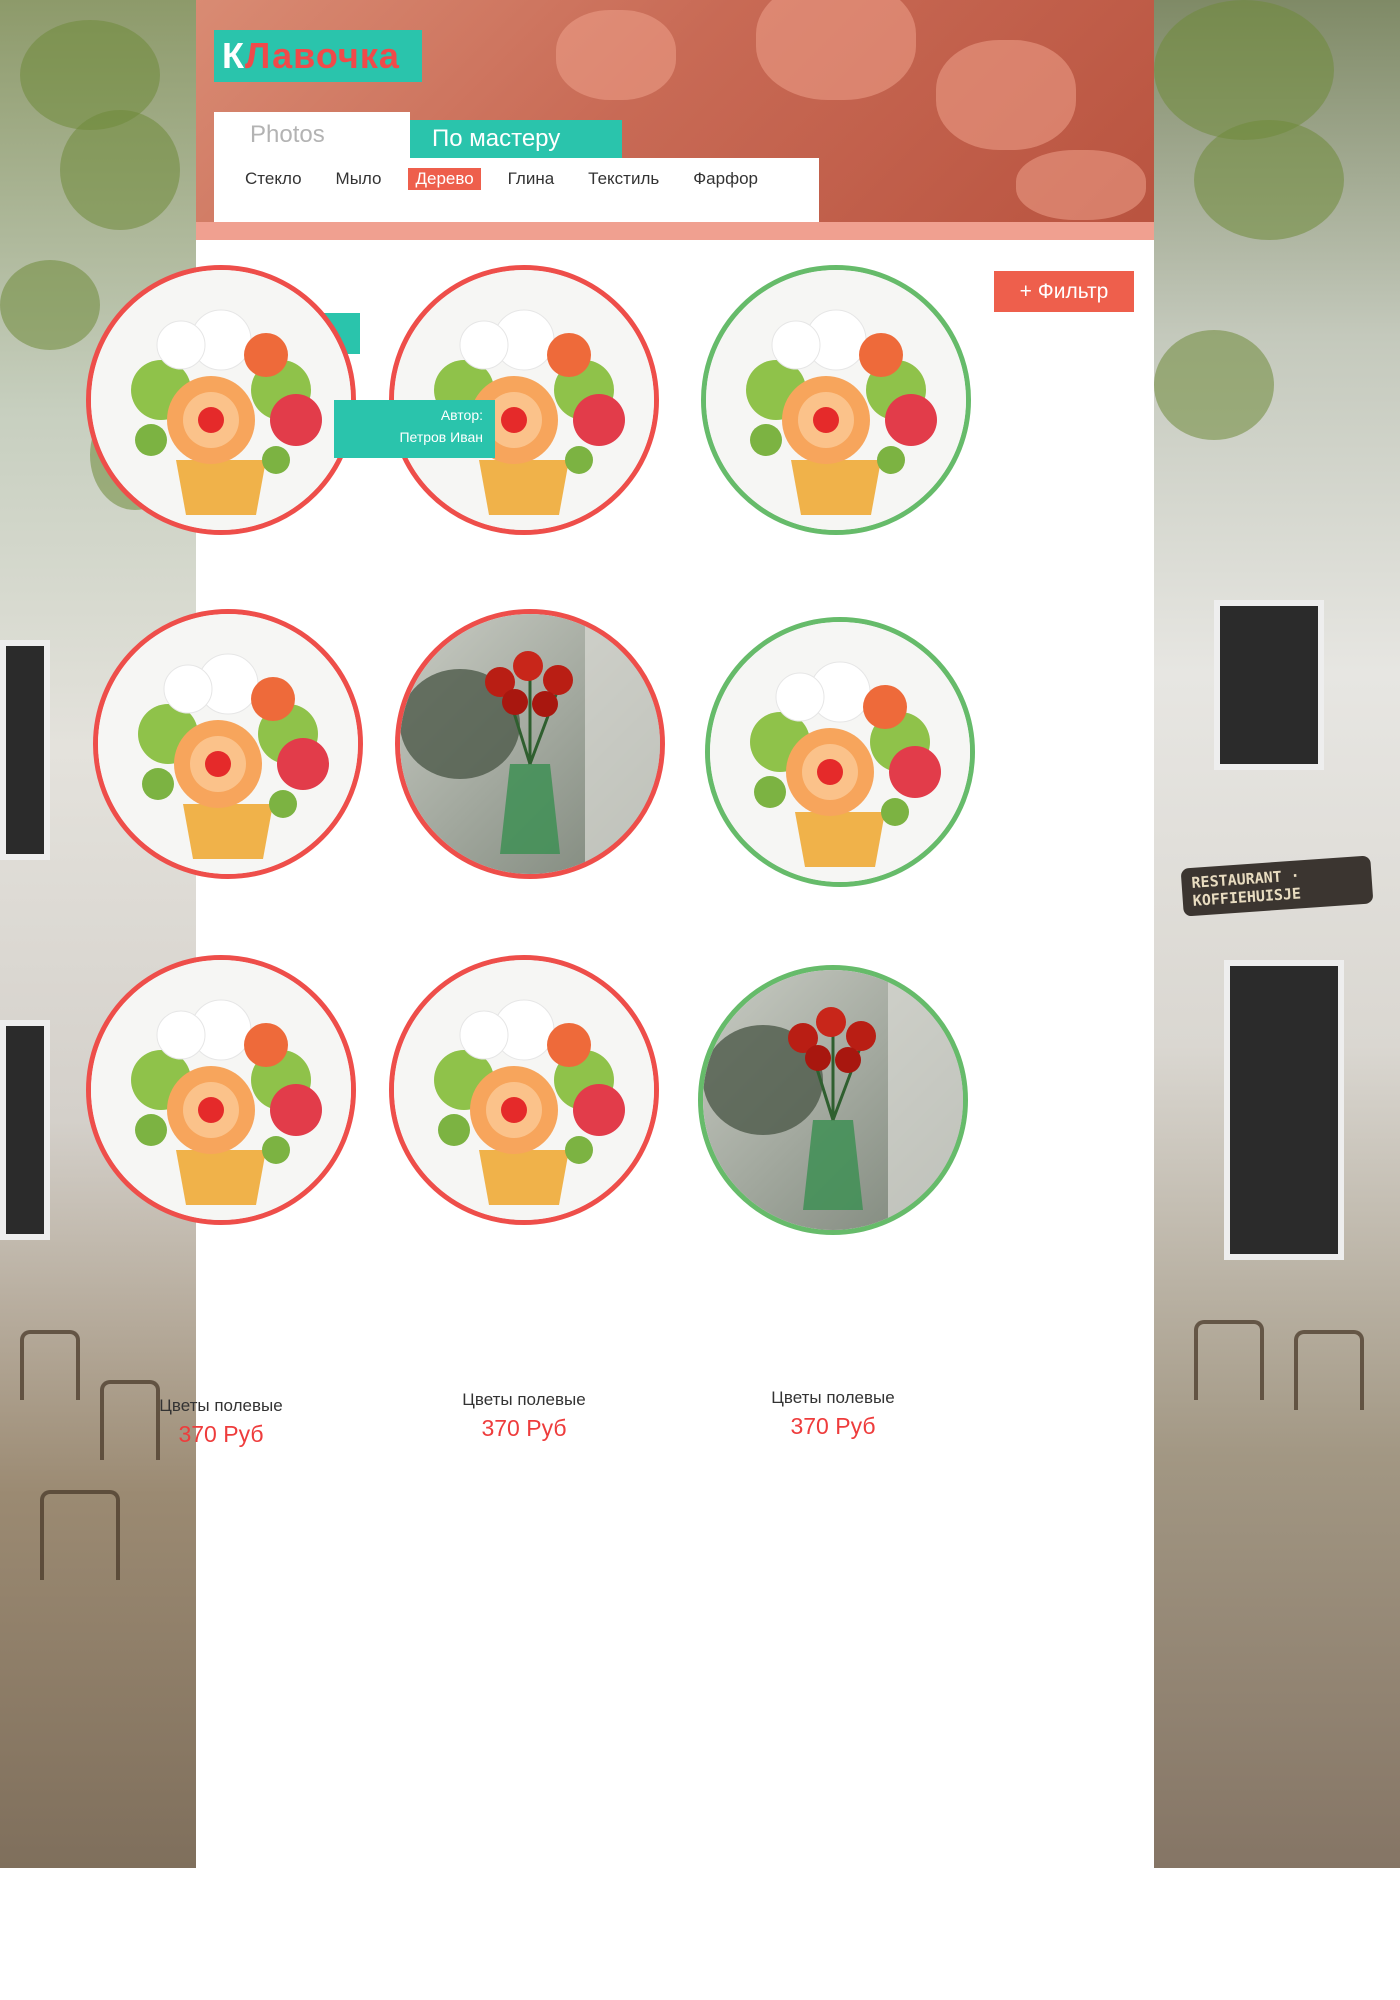 The width and height of the screenshot is (1400, 2000). I want to click on category-soap: Мыло, so click(359, 179).